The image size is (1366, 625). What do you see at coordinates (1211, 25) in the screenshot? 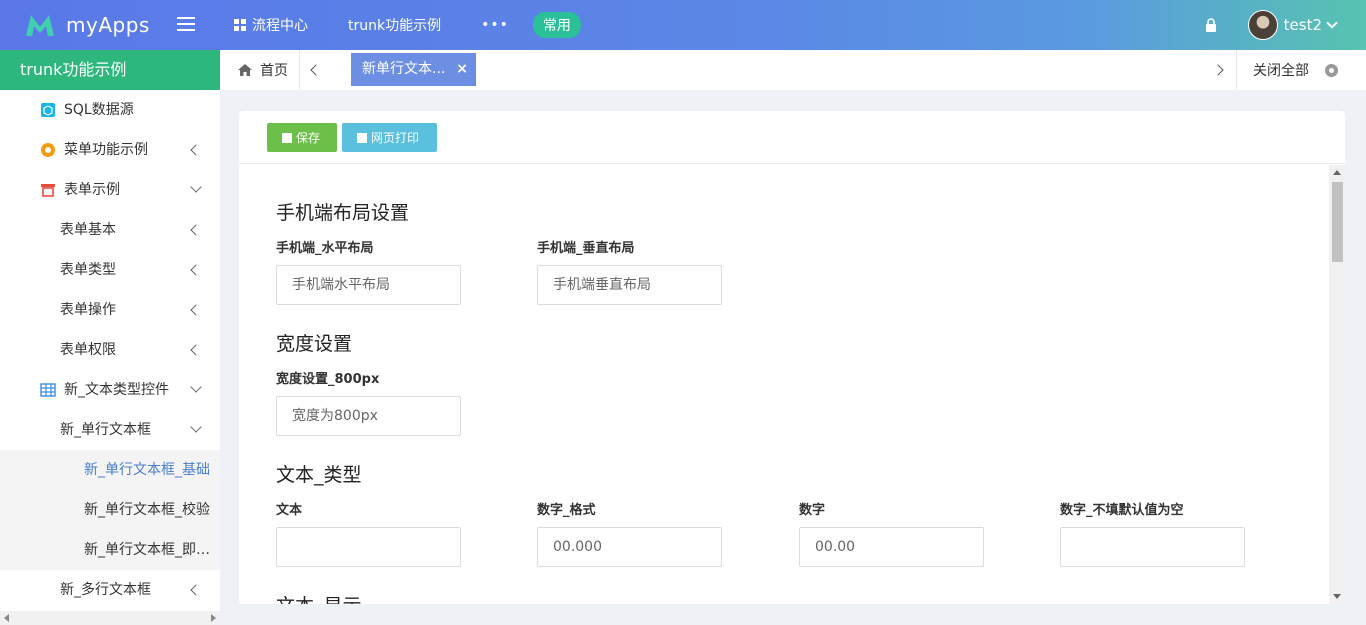
I see `lock-icon` at bounding box center [1211, 25].